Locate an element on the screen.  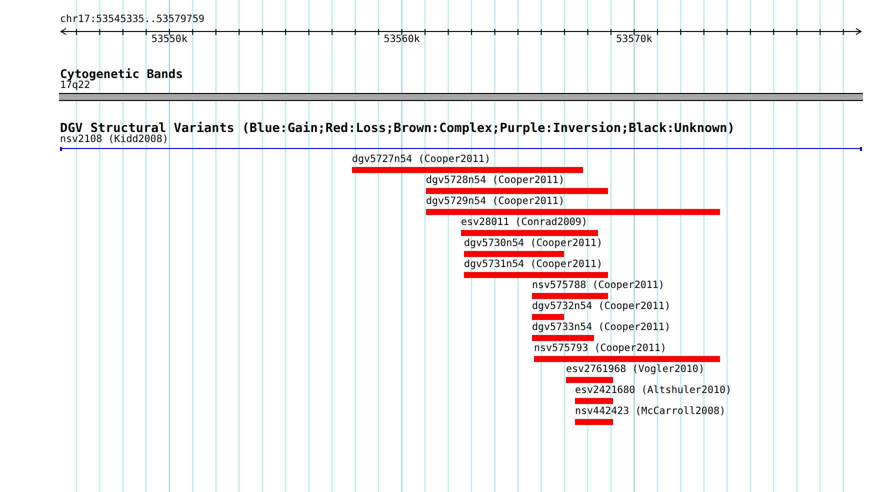
variant-label: esv2421680 (Altshuler2010) is located at coordinates (653, 391).